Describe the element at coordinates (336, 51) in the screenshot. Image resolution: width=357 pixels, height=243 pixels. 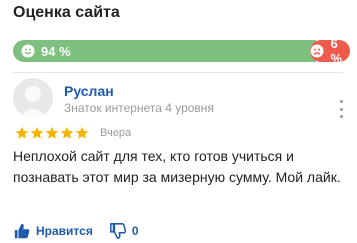
I see `negative-percent: 6 %` at that location.